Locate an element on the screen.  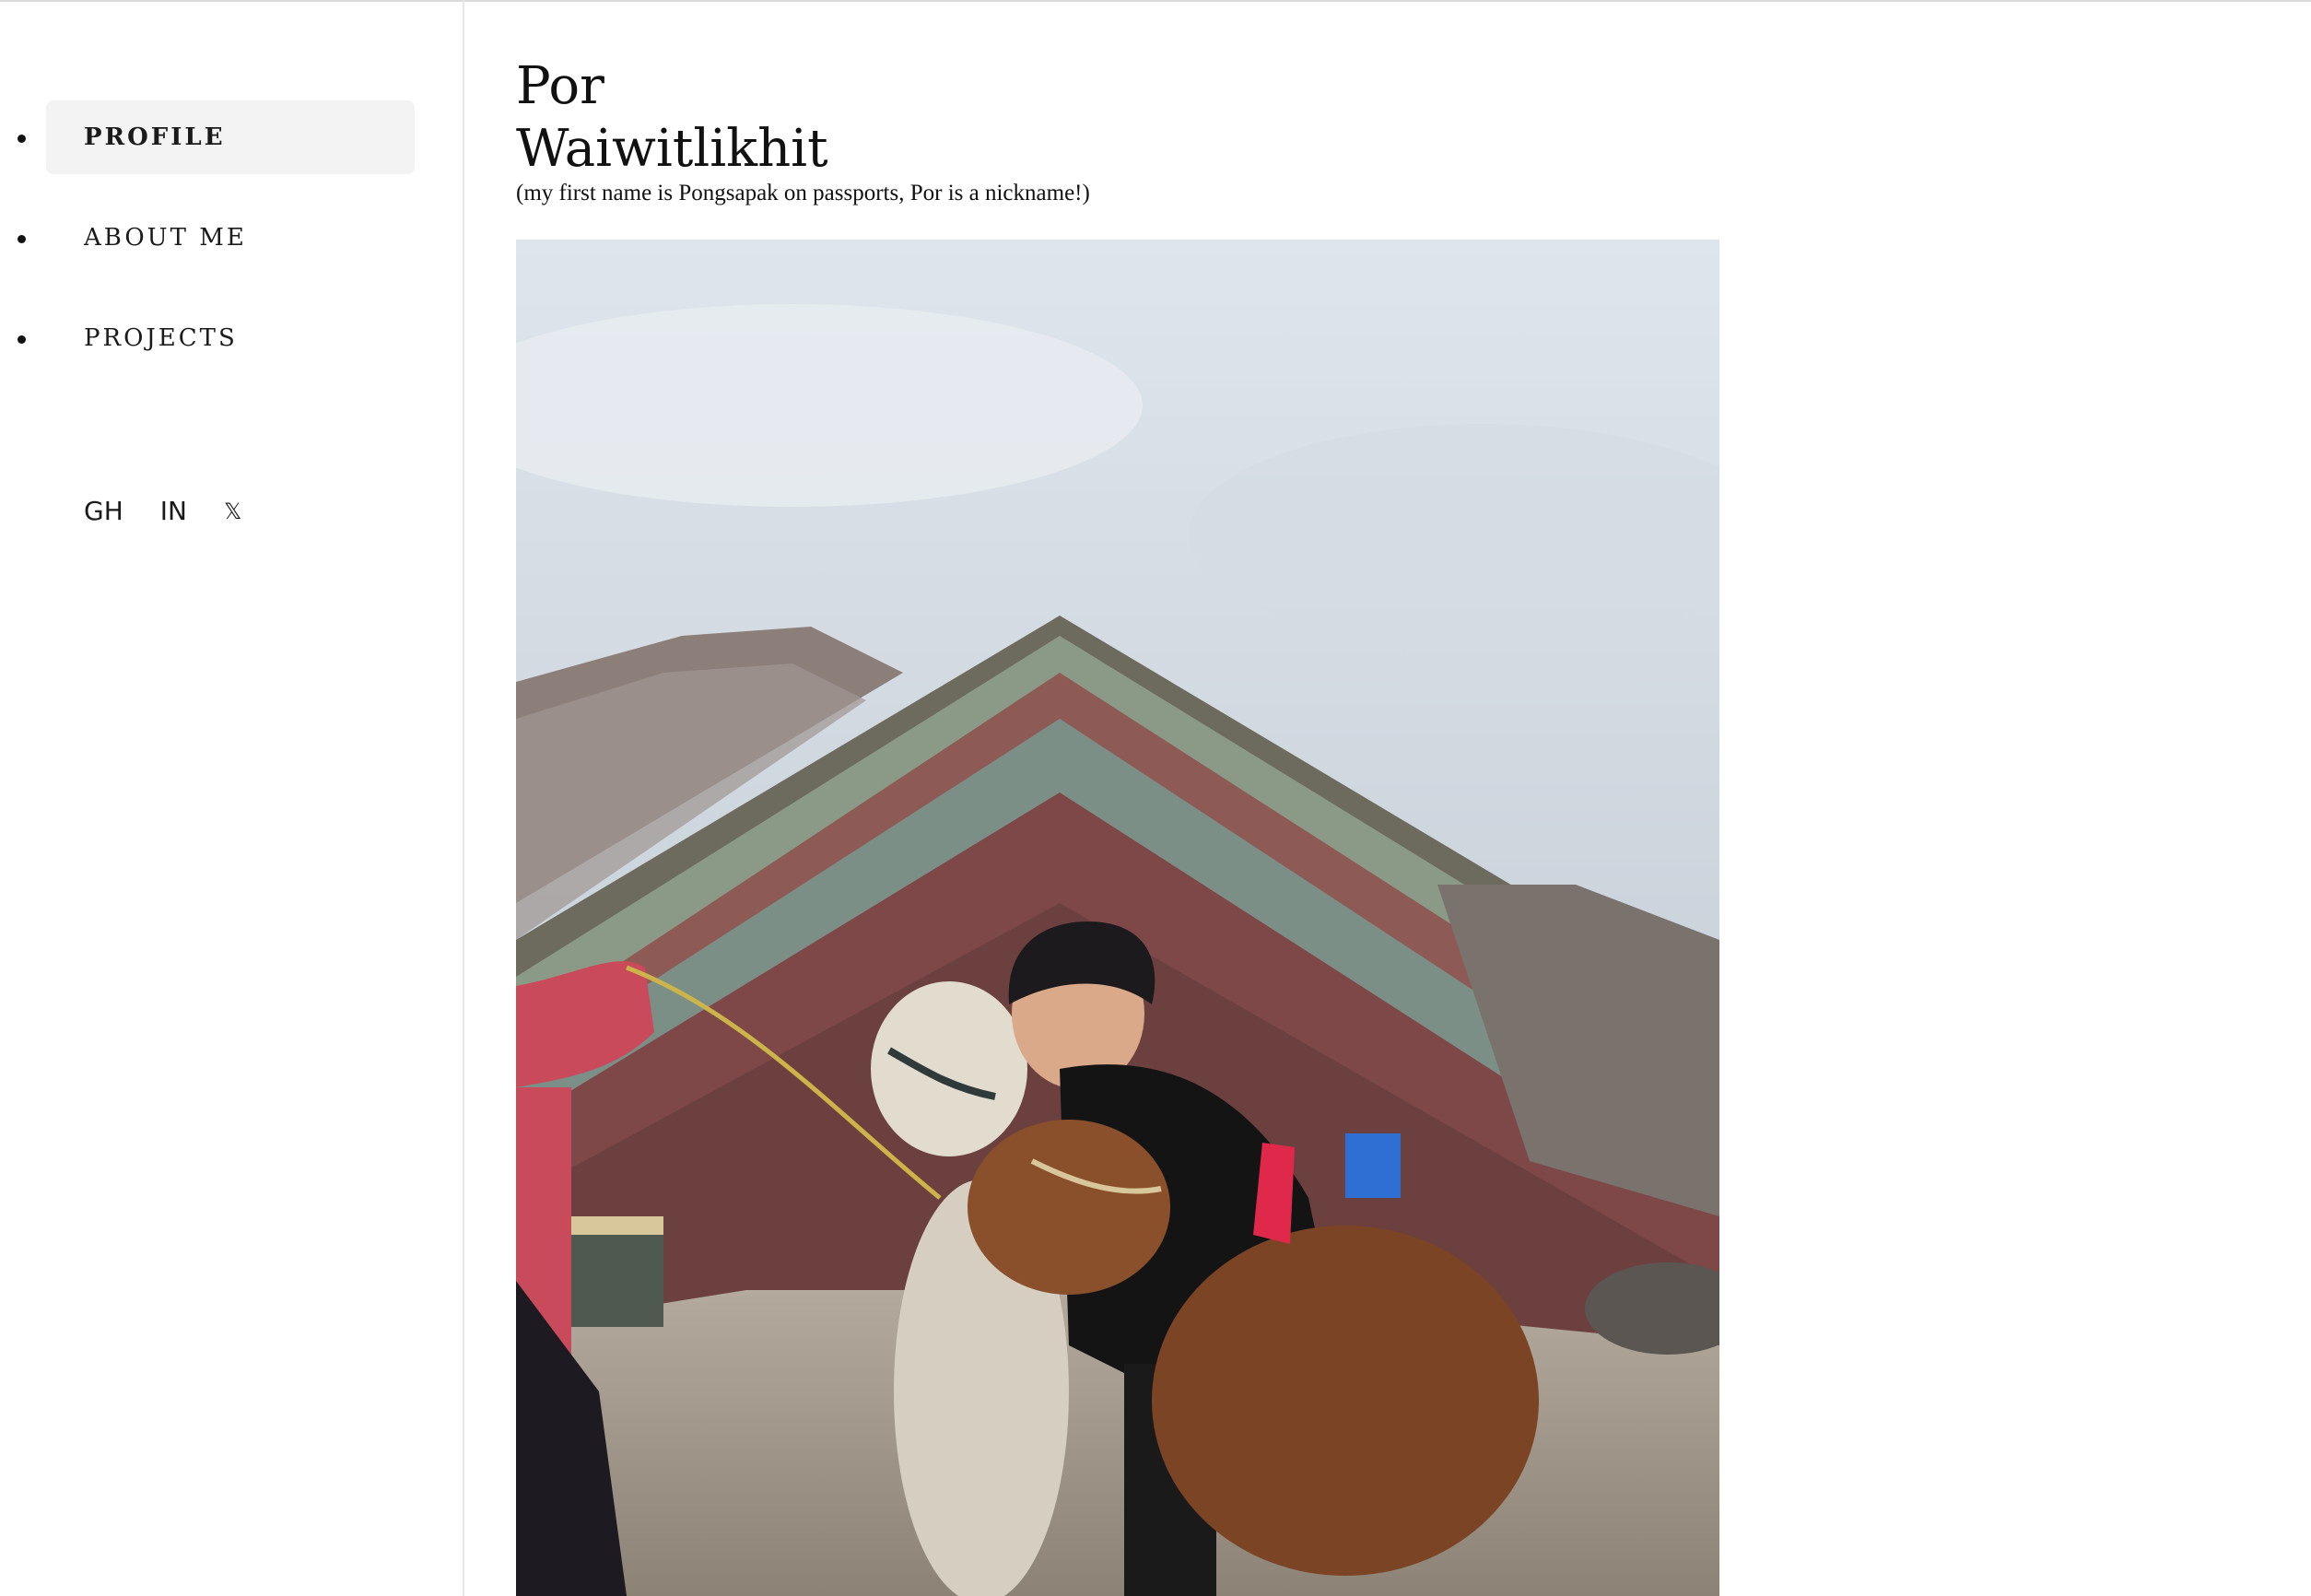
last-name: Waiwitlikhit is located at coordinates (672, 149).